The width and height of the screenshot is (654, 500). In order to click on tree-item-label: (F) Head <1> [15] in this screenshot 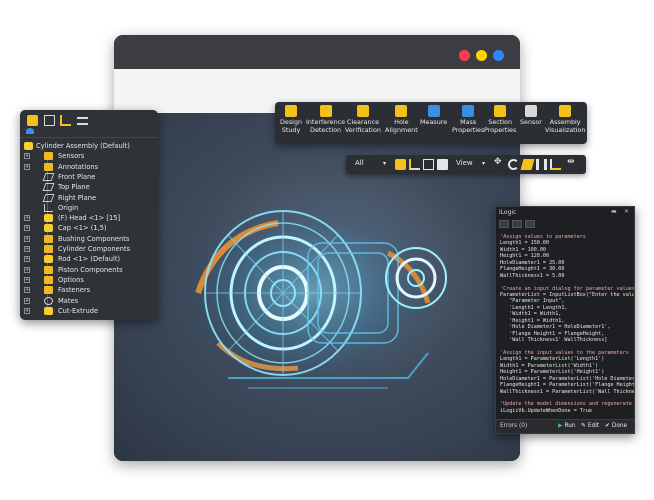, I will do `click(89, 218)`.